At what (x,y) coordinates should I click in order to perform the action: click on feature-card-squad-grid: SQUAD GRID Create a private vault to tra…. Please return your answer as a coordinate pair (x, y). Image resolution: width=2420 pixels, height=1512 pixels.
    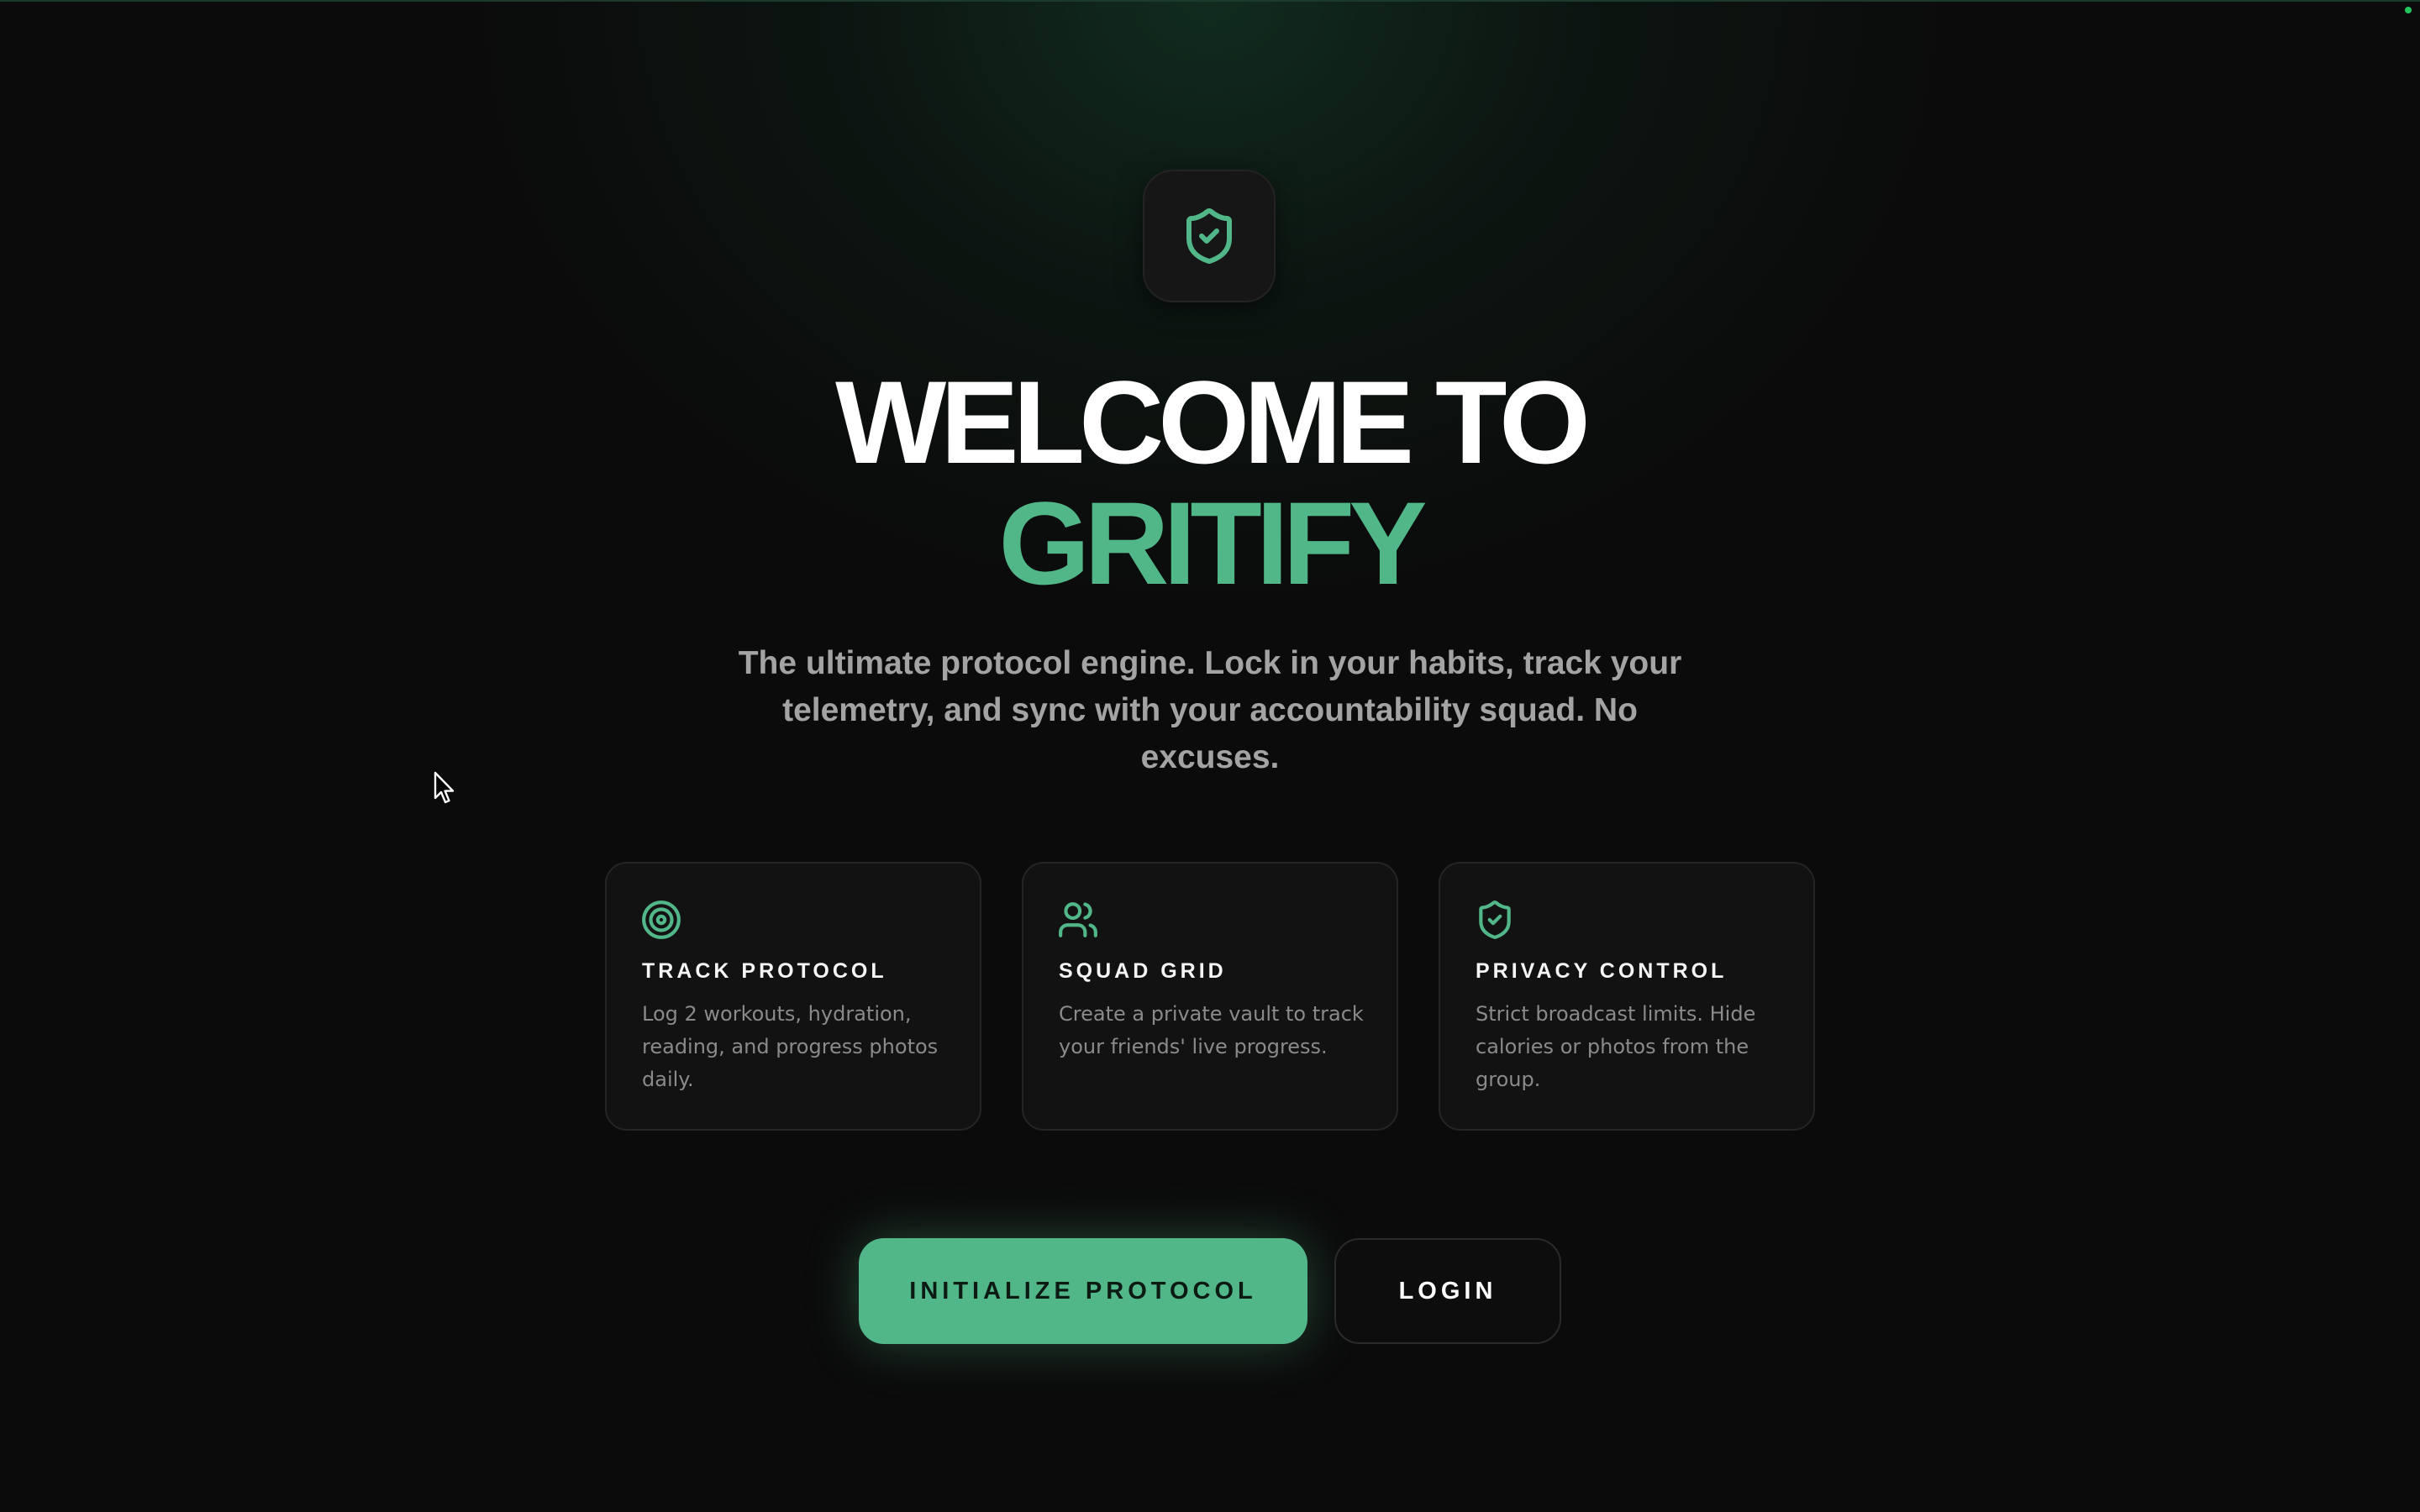
    Looking at the image, I should click on (1210, 996).